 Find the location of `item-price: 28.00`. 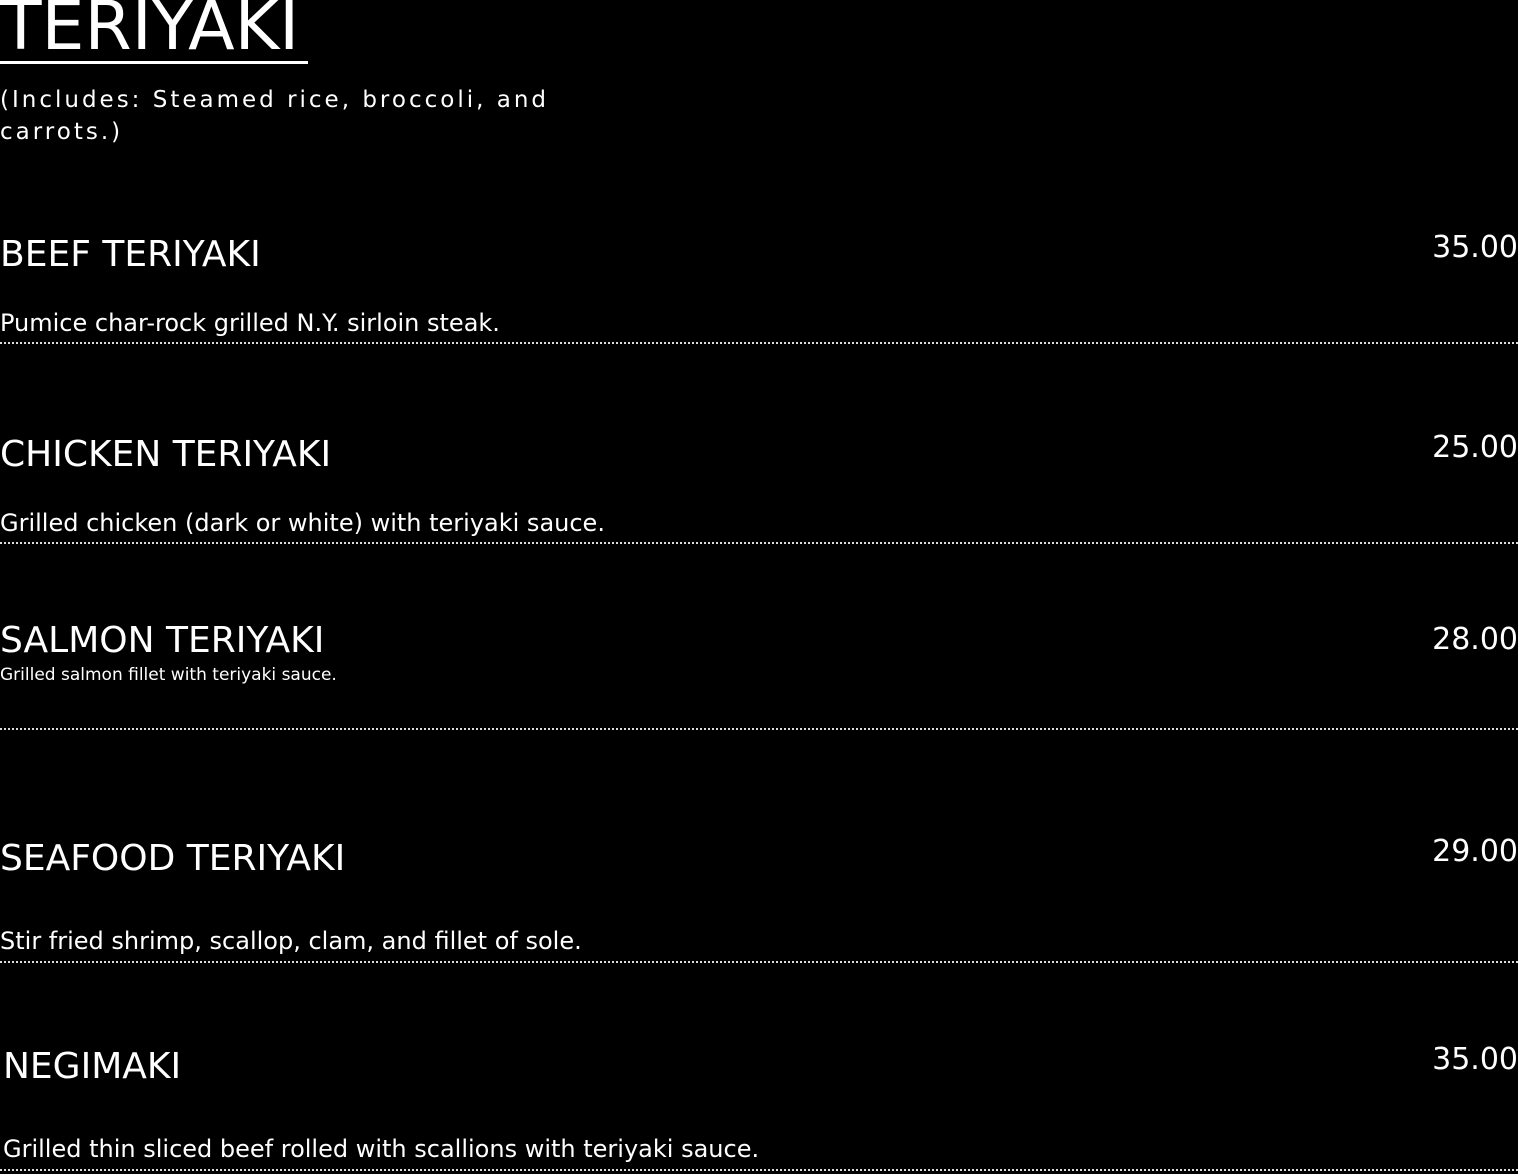

item-price: 28.00 is located at coordinates (1475, 639).